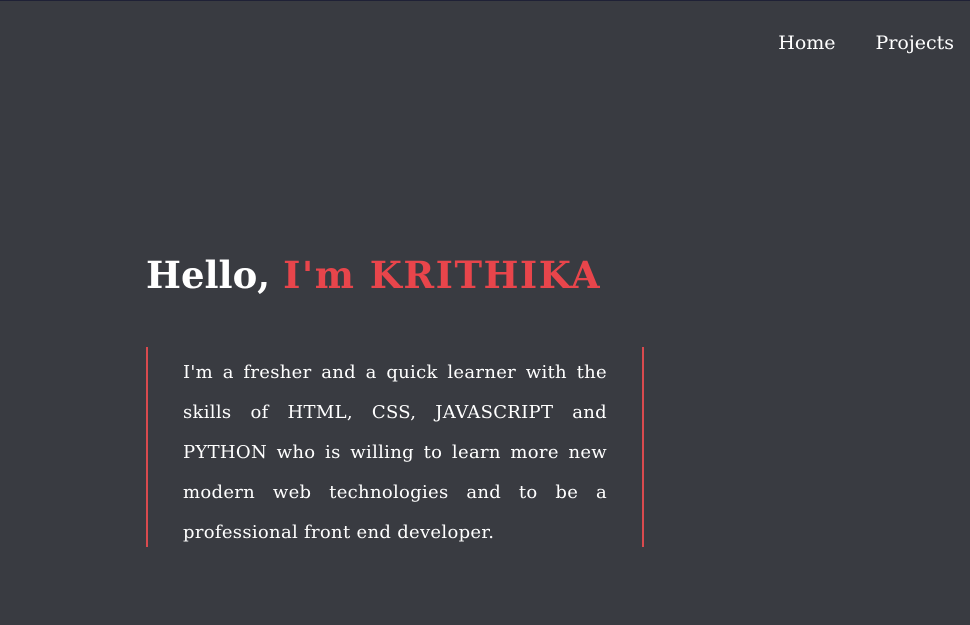 This screenshot has height=625, width=970. I want to click on hero-name: I'm KRITHIKA, so click(442, 275).